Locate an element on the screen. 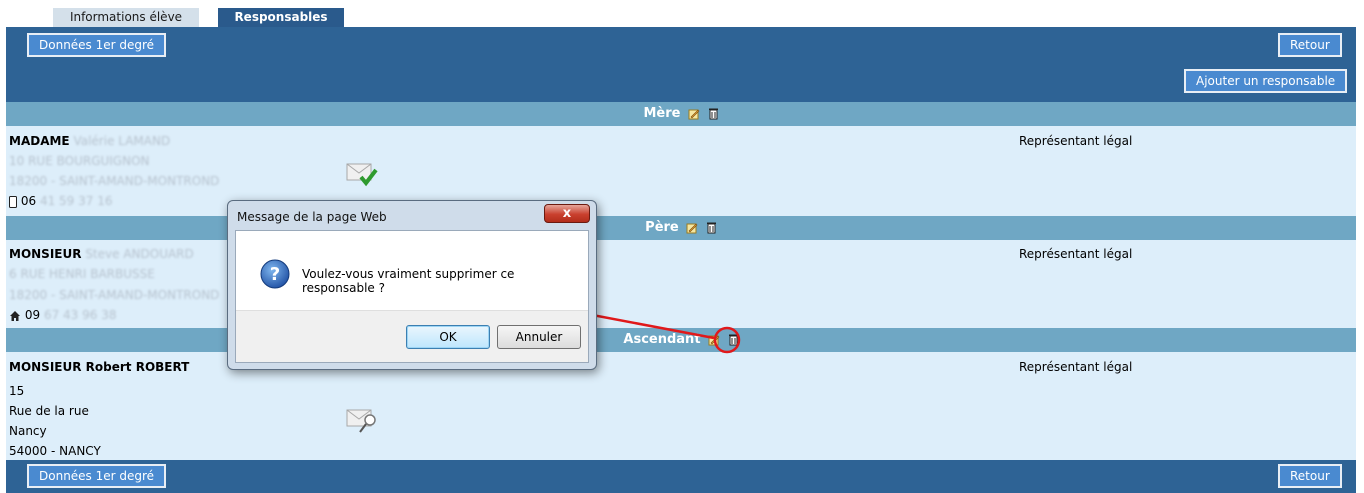 This screenshot has height=493, width=1364. home-icon is located at coordinates (15, 315).